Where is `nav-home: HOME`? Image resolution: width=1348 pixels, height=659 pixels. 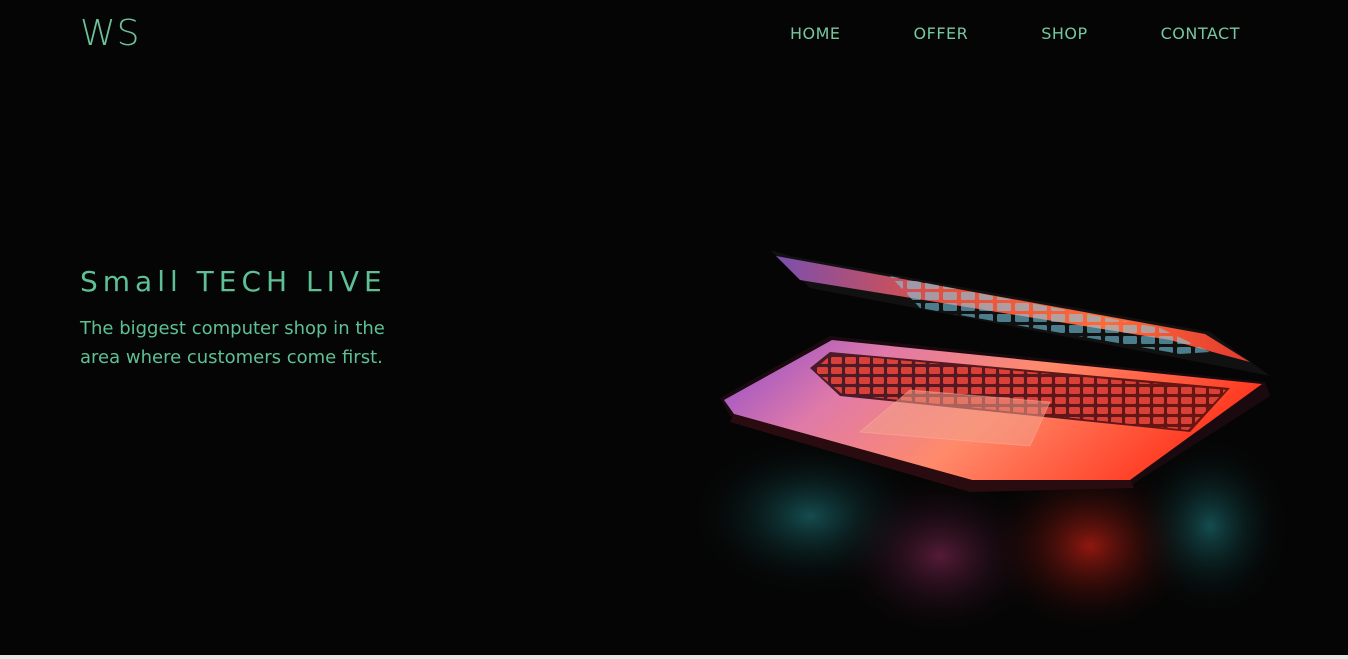
nav-home: HOME is located at coordinates (815, 34).